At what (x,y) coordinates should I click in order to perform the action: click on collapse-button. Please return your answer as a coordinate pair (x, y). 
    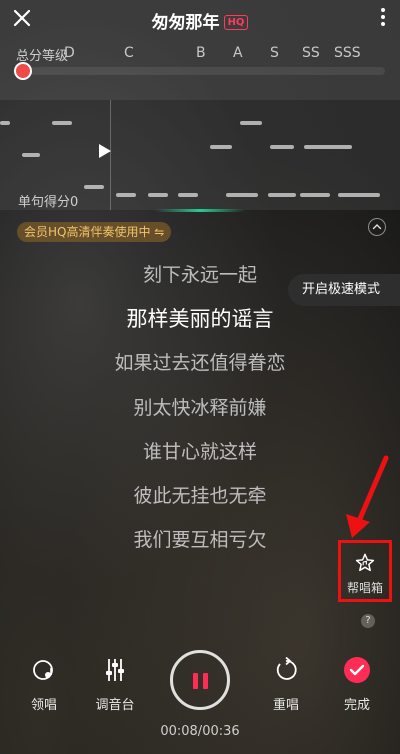
    Looking at the image, I should click on (377, 227).